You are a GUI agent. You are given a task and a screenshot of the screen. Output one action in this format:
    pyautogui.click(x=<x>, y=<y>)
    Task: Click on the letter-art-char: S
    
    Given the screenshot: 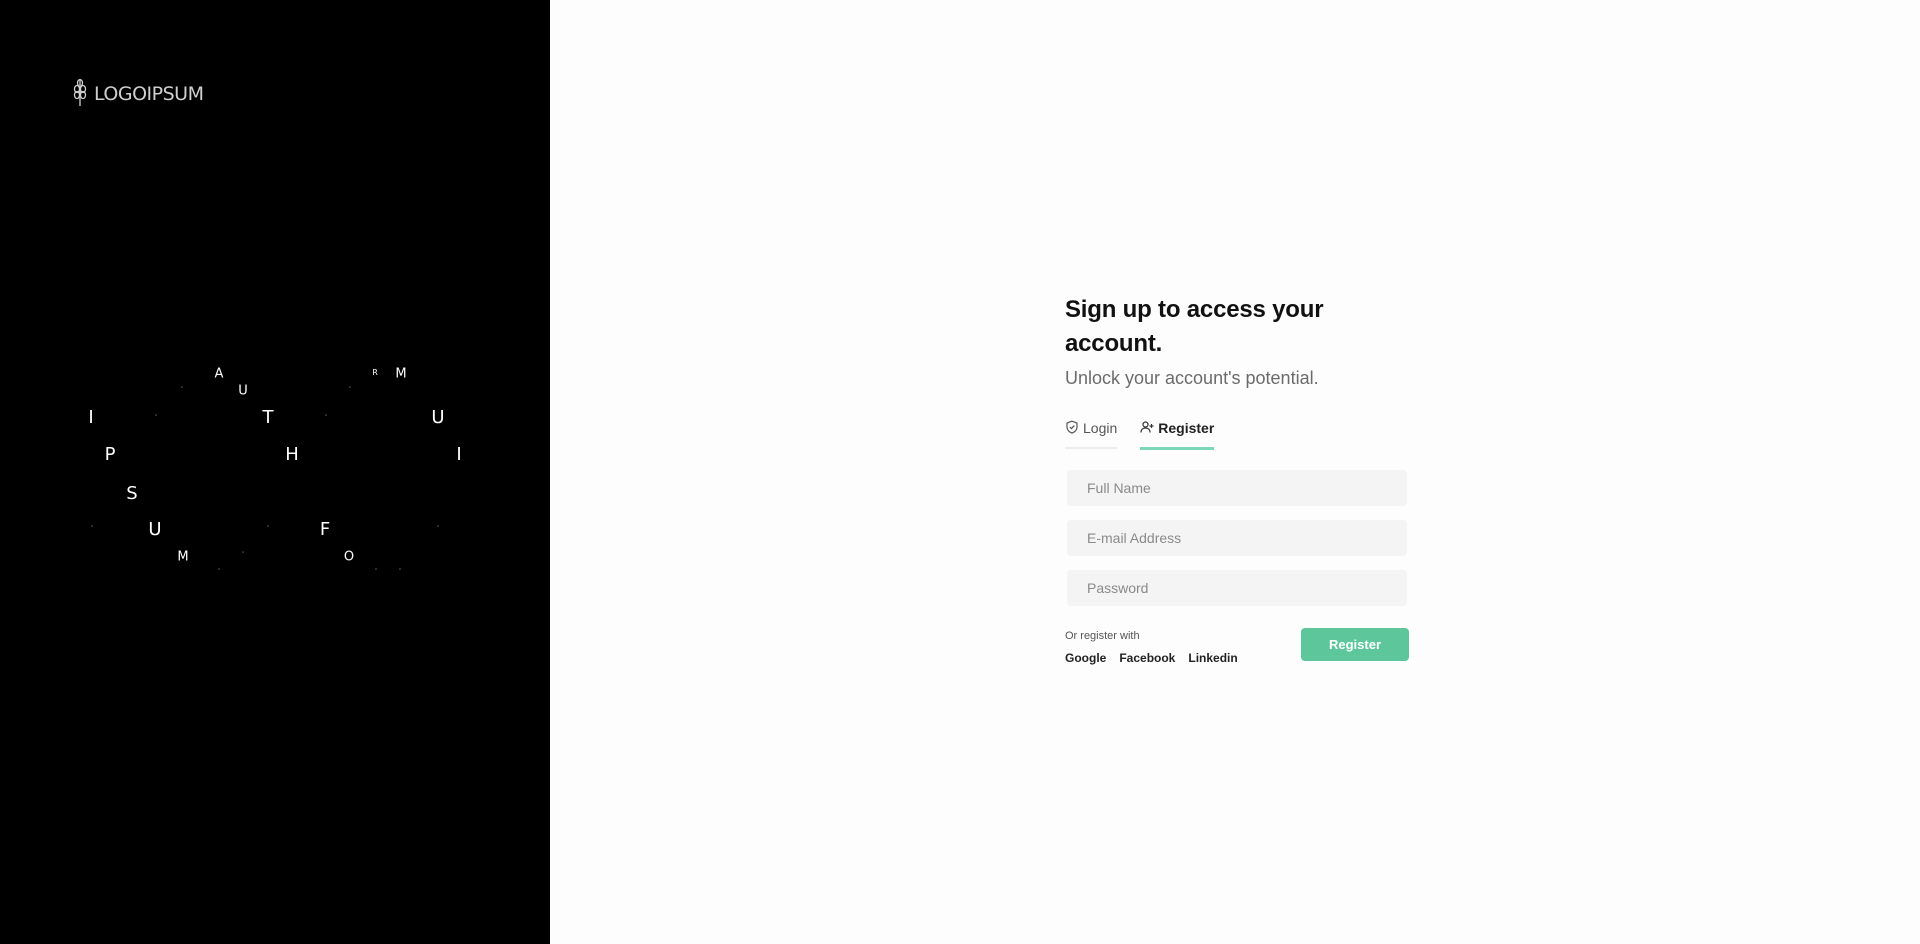 What is the action you would take?
    pyautogui.click(x=132, y=493)
    